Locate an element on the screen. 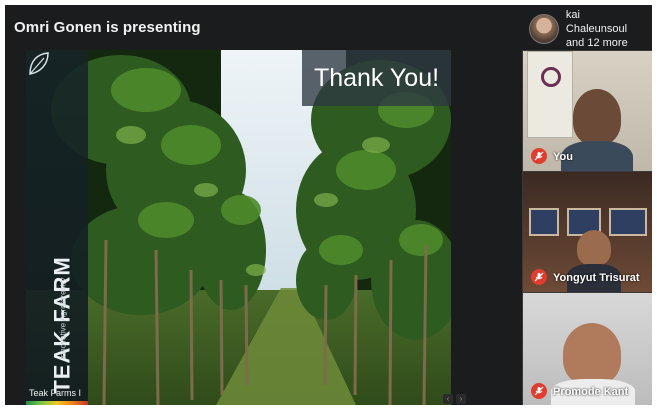 Image resolution: width=657 pixels, height=410 pixels. participant-tile: You is located at coordinates (587, 111).